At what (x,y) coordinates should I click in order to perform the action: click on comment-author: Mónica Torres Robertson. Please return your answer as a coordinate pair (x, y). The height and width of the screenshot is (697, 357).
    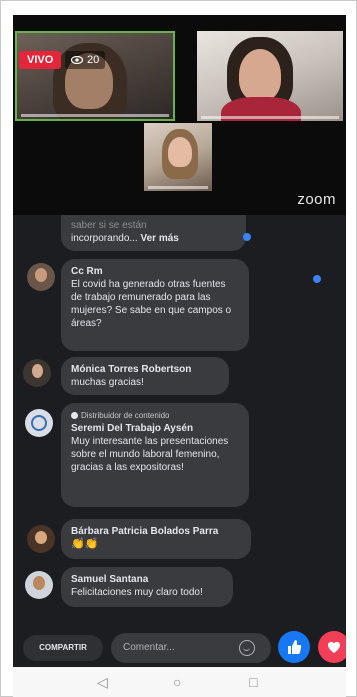
    Looking at the image, I should click on (145, 369).